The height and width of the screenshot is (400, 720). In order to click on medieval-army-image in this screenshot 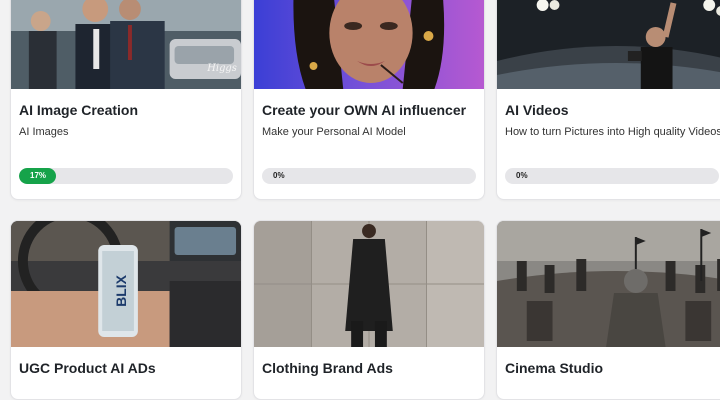, I will do `click(608, 284)`.